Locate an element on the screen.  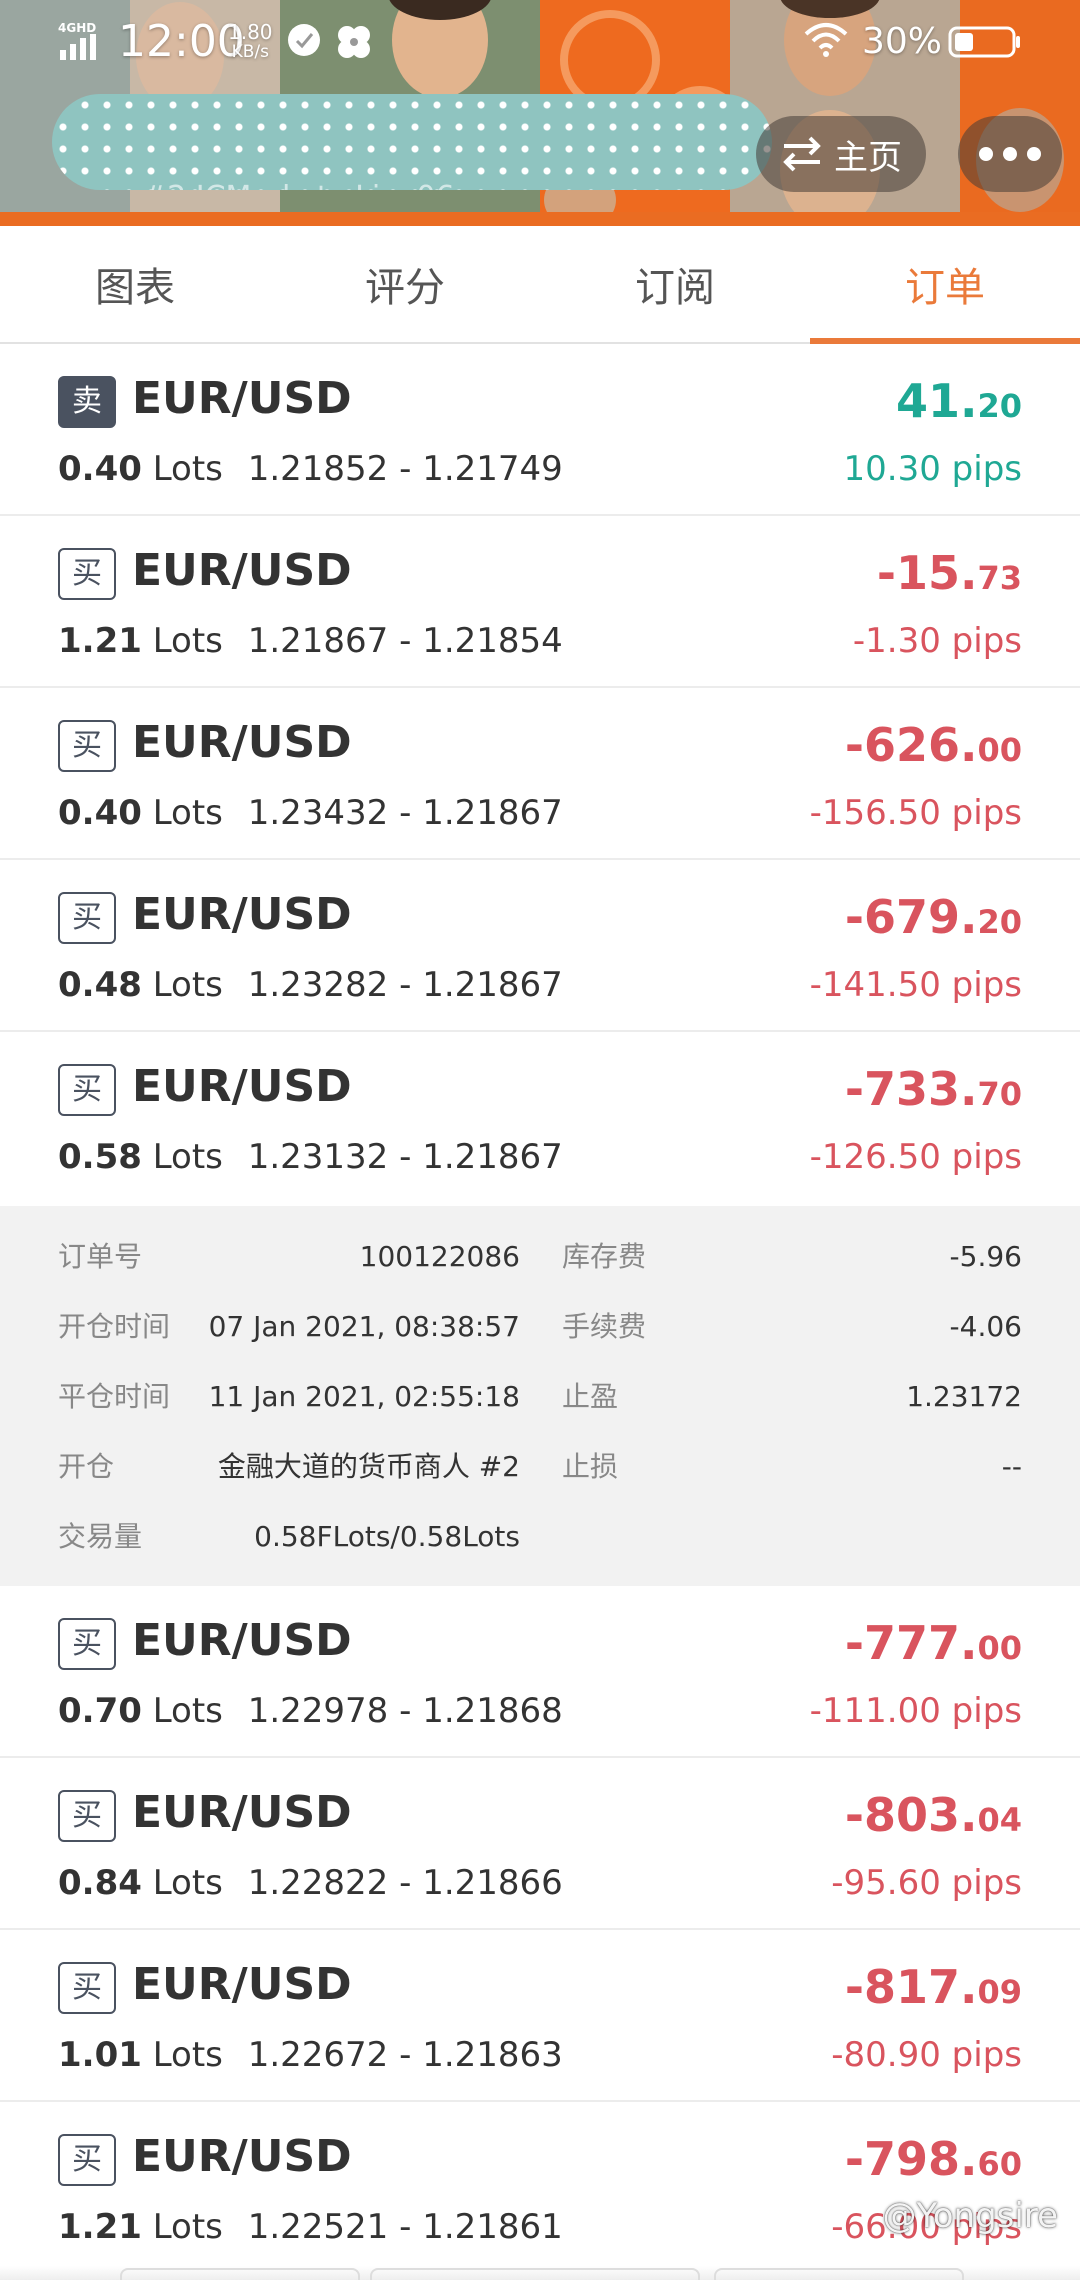
order-detail-line: 1.01 Lots 1.22672 - 1.21863 is located at coordinates (310, 2055).